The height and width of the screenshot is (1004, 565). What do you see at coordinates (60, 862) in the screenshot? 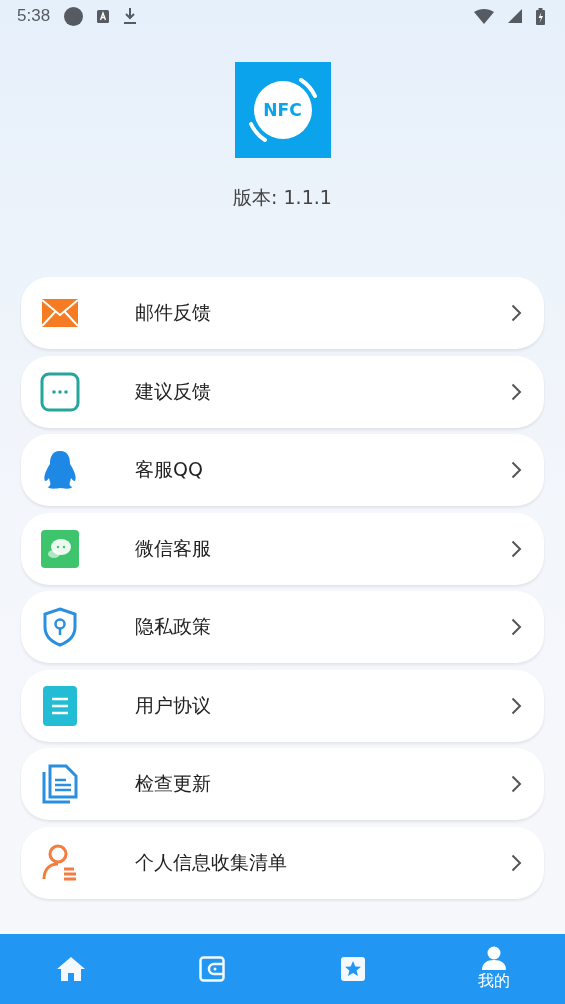
I see `person-list-icon` at bounding box center [60, 862].